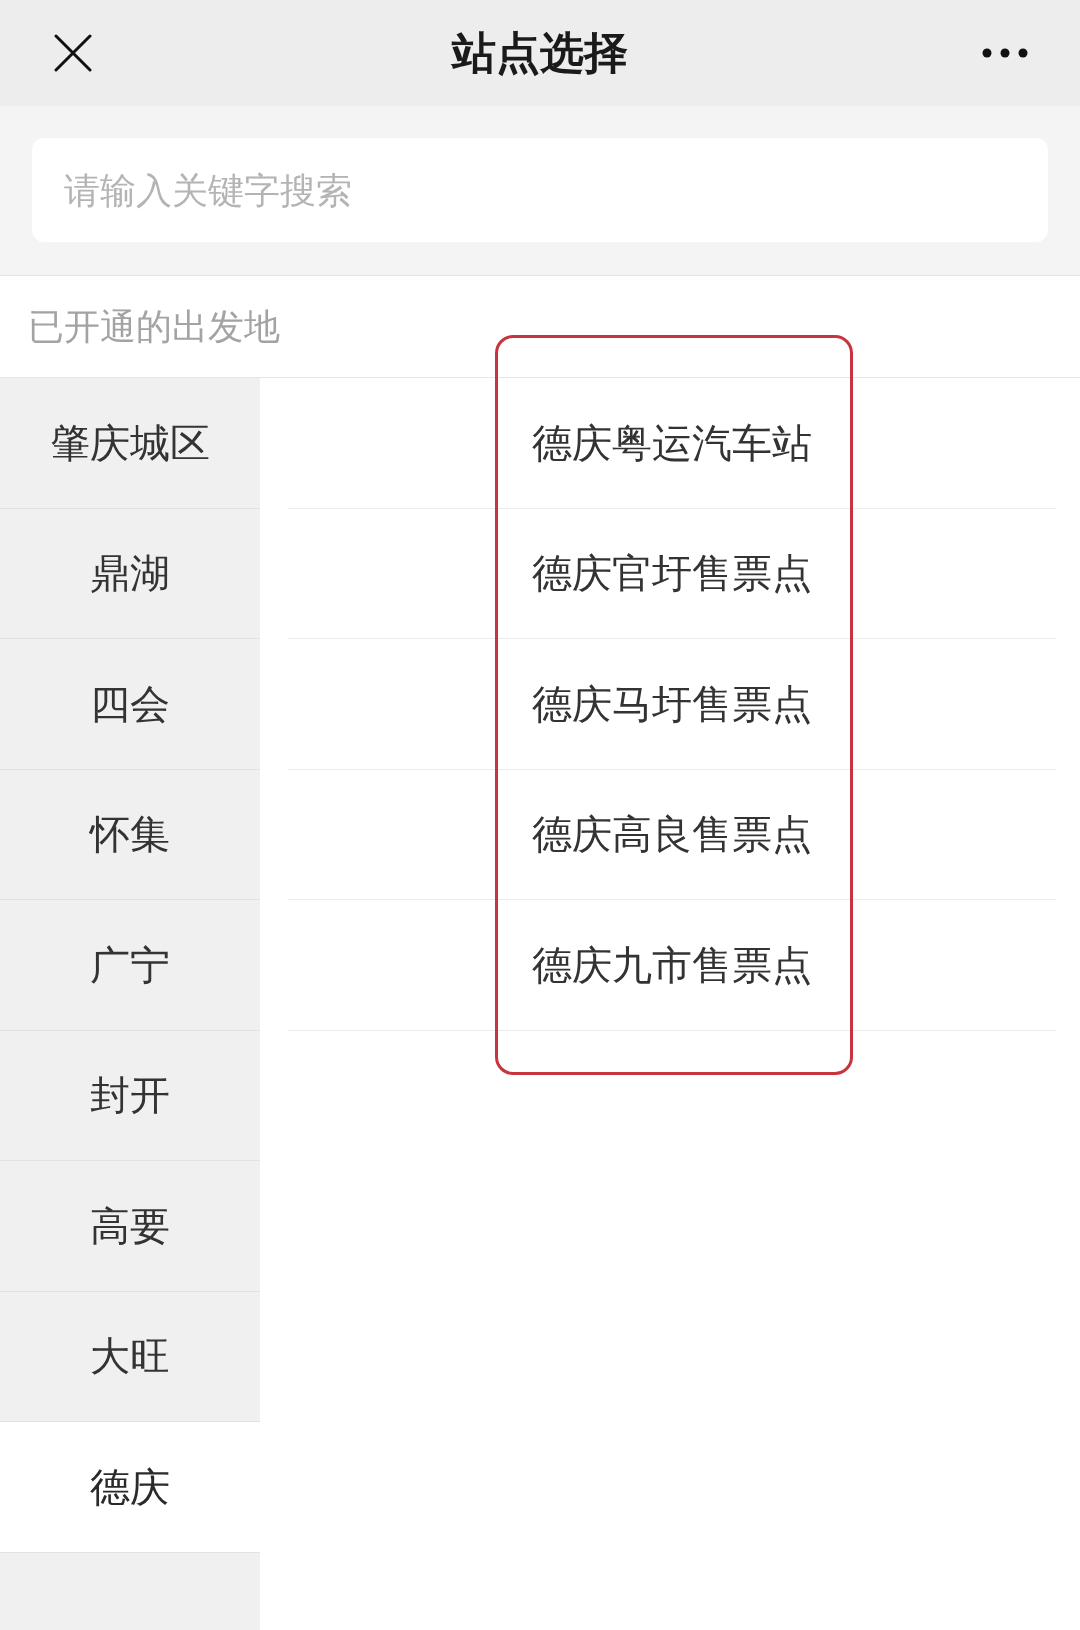 This screenshot has height=1630, width=1080. Describe the element at coordinates (73, 53) in the screenshot. I see `close-icon` at that location.